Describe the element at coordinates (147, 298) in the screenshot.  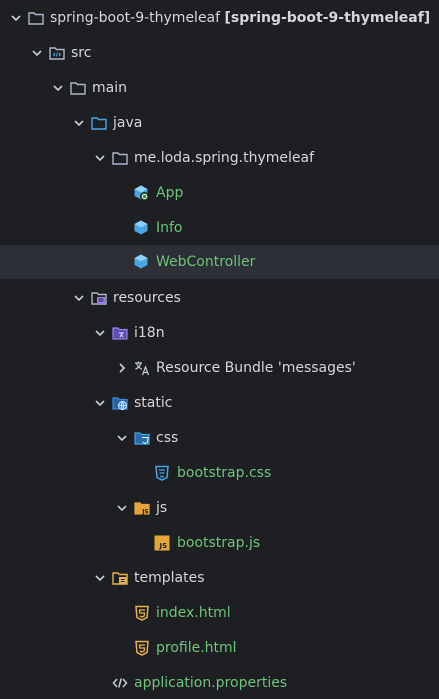
I see `tree-item-label: resources` at that location.